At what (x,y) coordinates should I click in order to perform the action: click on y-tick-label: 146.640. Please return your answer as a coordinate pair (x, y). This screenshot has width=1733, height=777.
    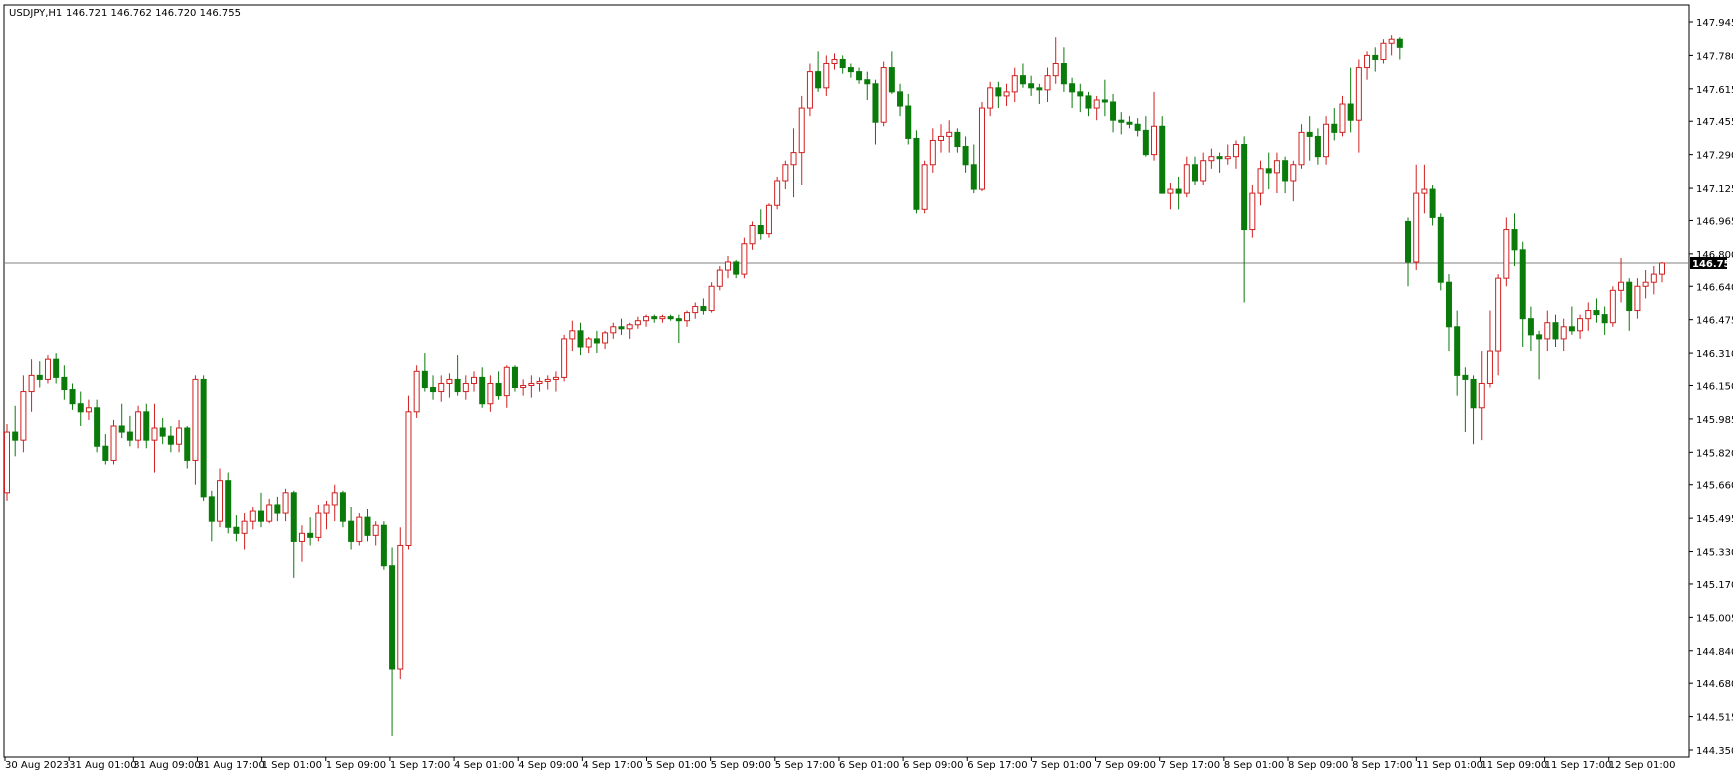
    Looking at the image, I should click on (1714, 287).